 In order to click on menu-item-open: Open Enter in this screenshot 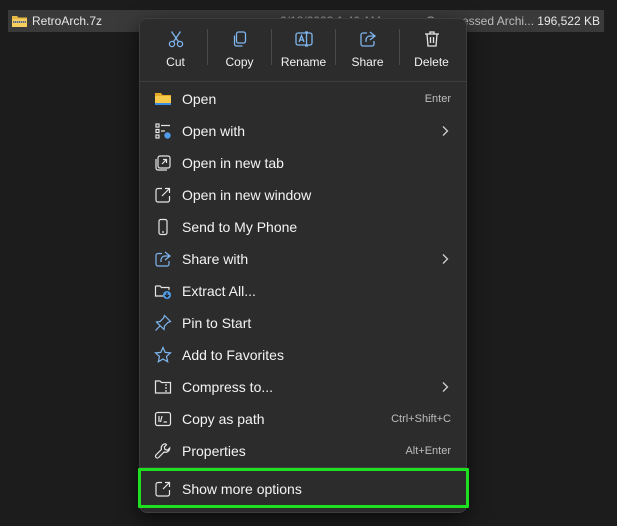, I will do `click(303, 99)`.